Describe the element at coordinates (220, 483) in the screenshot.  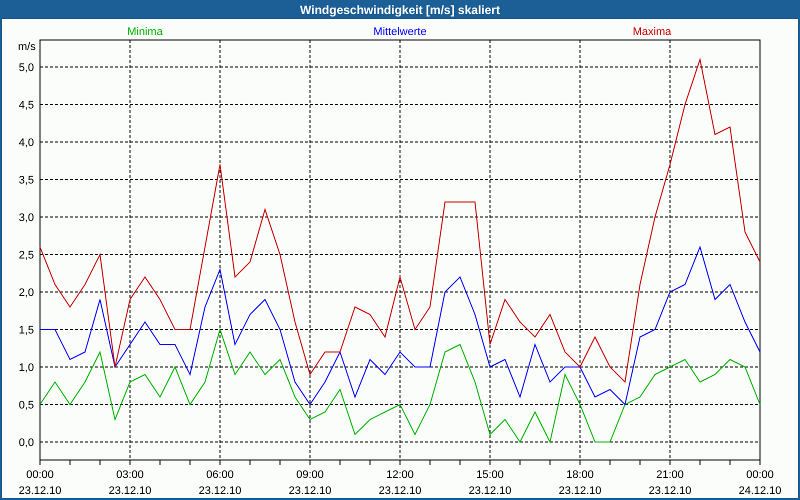
I see `x-tick-label: 06:00 23.12.10` at that location.